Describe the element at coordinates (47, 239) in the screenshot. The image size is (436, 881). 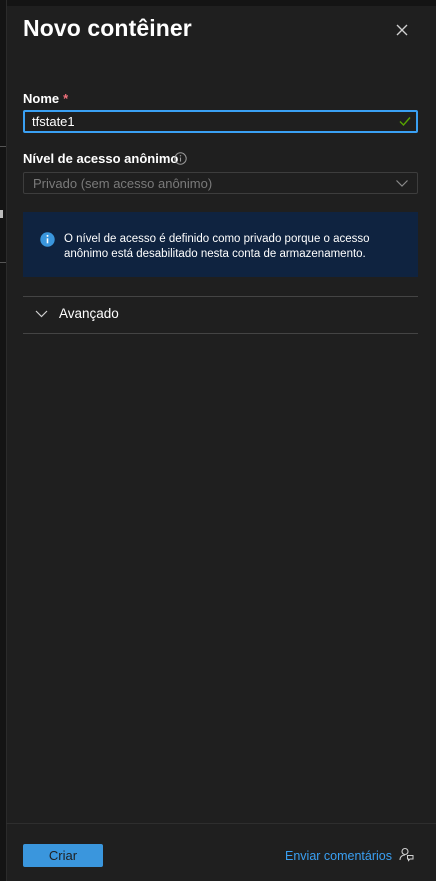
I see `info-filled-icon` at that location.